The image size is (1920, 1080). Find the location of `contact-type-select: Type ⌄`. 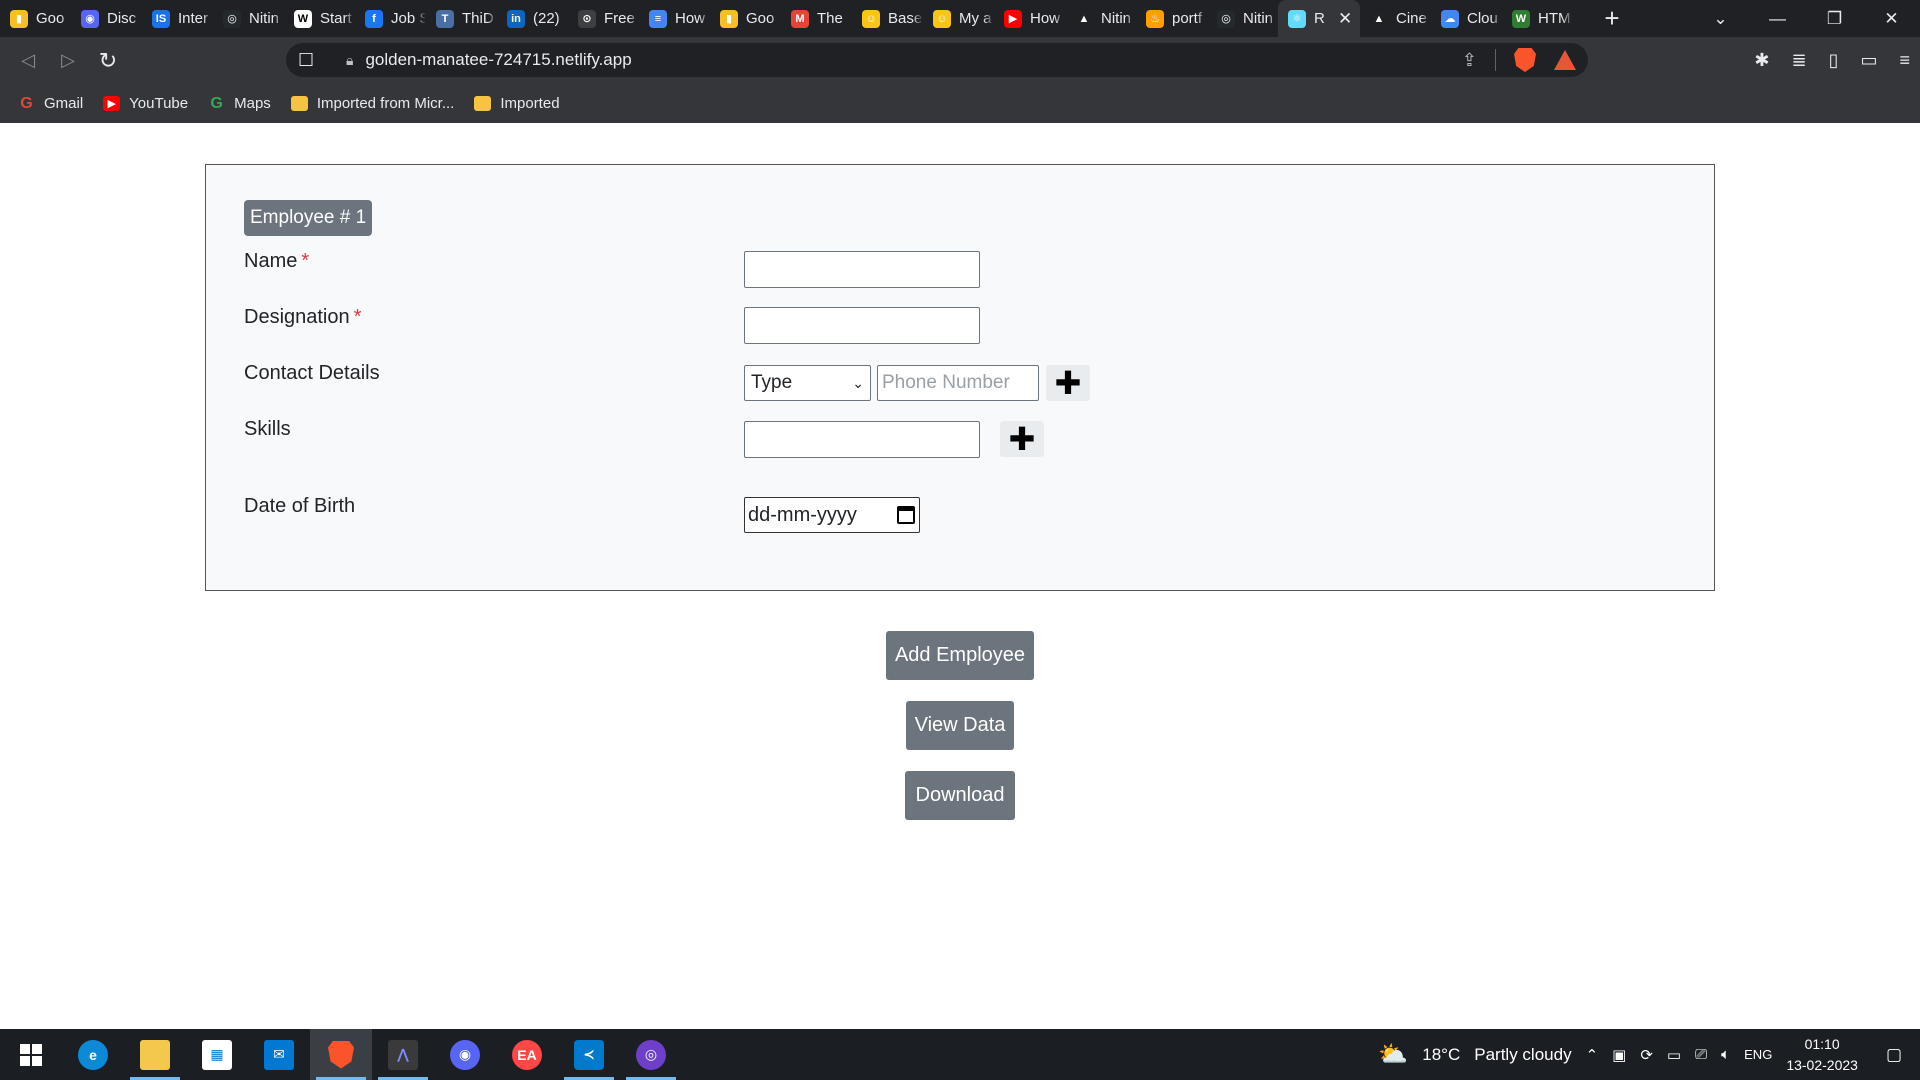

contact-type-select: Type ⌄ is located at coordinates (807, 383).